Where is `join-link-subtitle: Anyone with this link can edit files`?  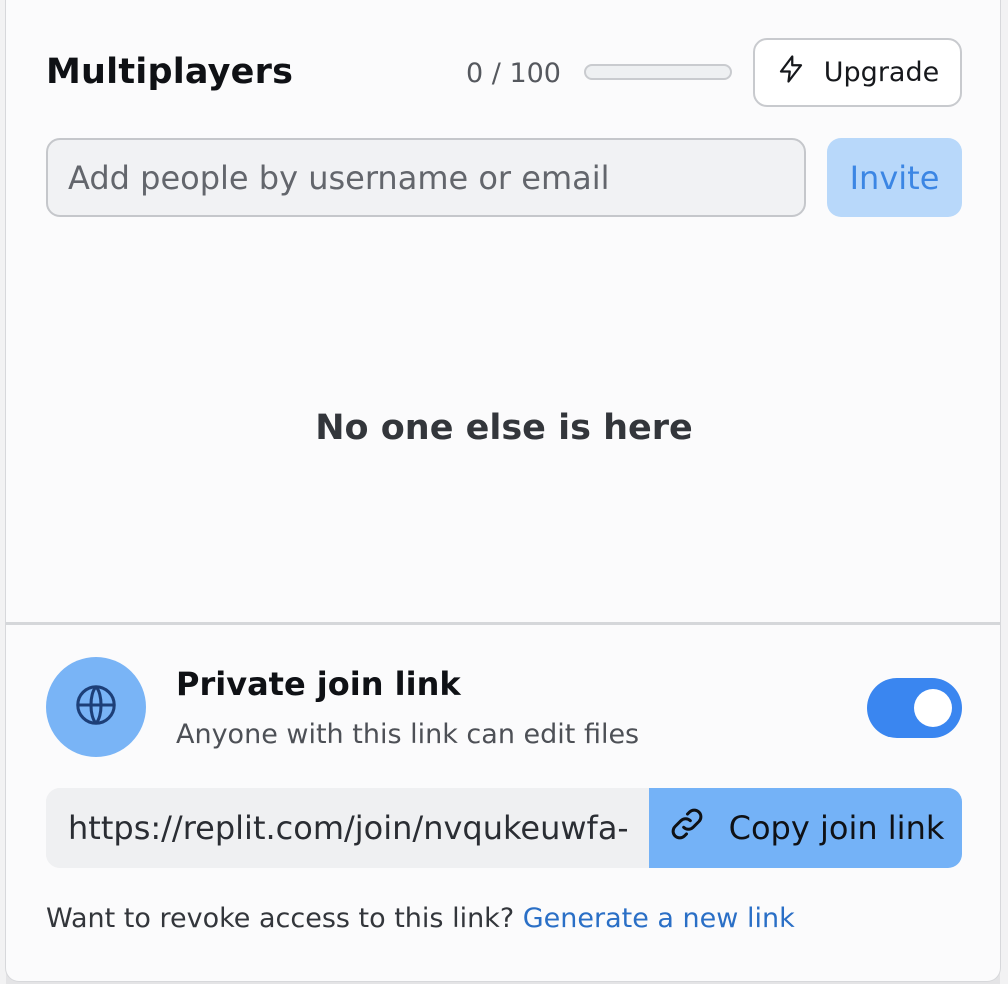
join-link-subtitle: Anyone with this link can edit files is located at coordinates (408, 734).